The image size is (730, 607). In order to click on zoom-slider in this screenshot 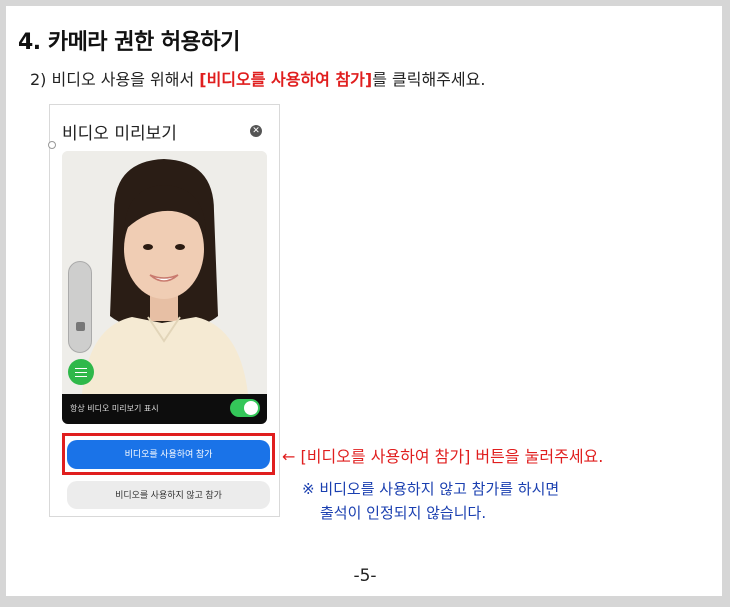, I will do `click(80, 307)`.